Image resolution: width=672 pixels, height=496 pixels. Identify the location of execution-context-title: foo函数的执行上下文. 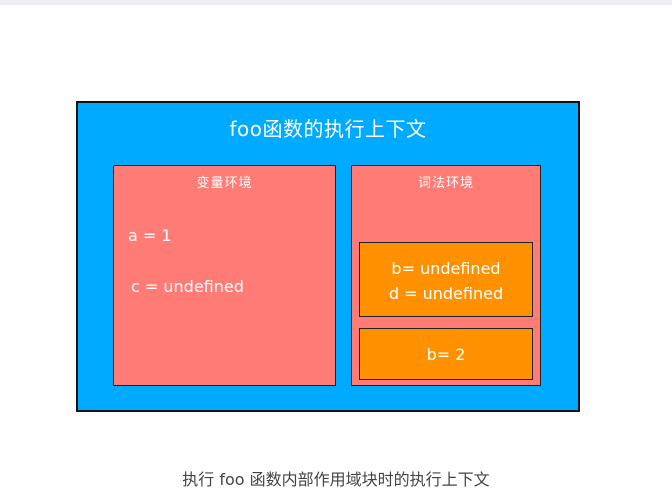
(328, 129).